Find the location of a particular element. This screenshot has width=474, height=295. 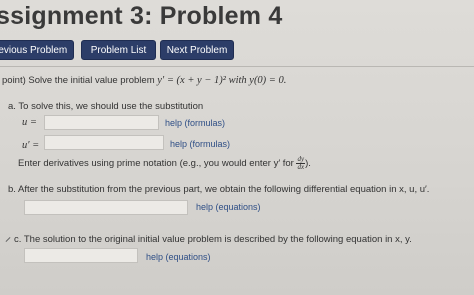

u-label: u = is located at coordinates (29, 122).